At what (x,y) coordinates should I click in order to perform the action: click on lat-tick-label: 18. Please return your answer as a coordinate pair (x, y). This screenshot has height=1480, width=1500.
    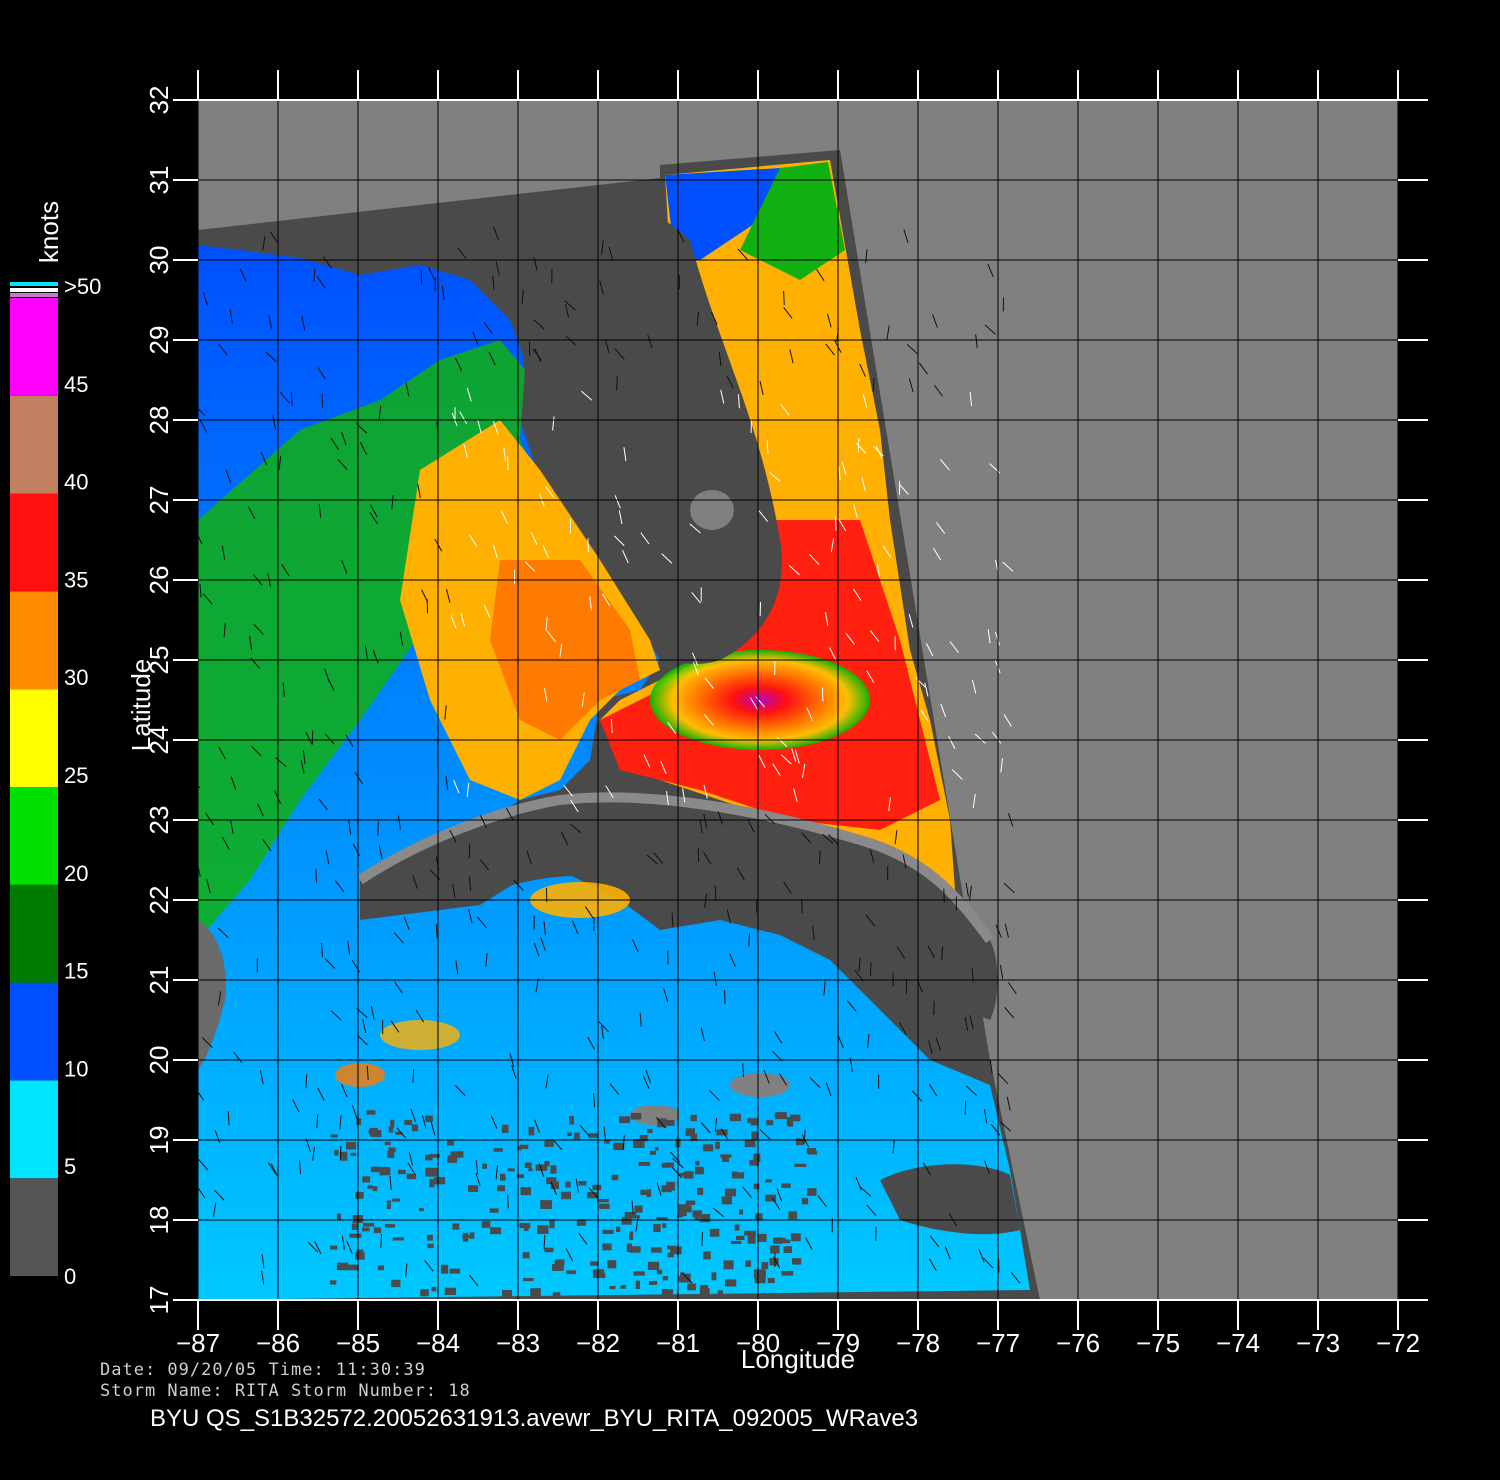
    Looking at the image, I should click on (159, 1220).